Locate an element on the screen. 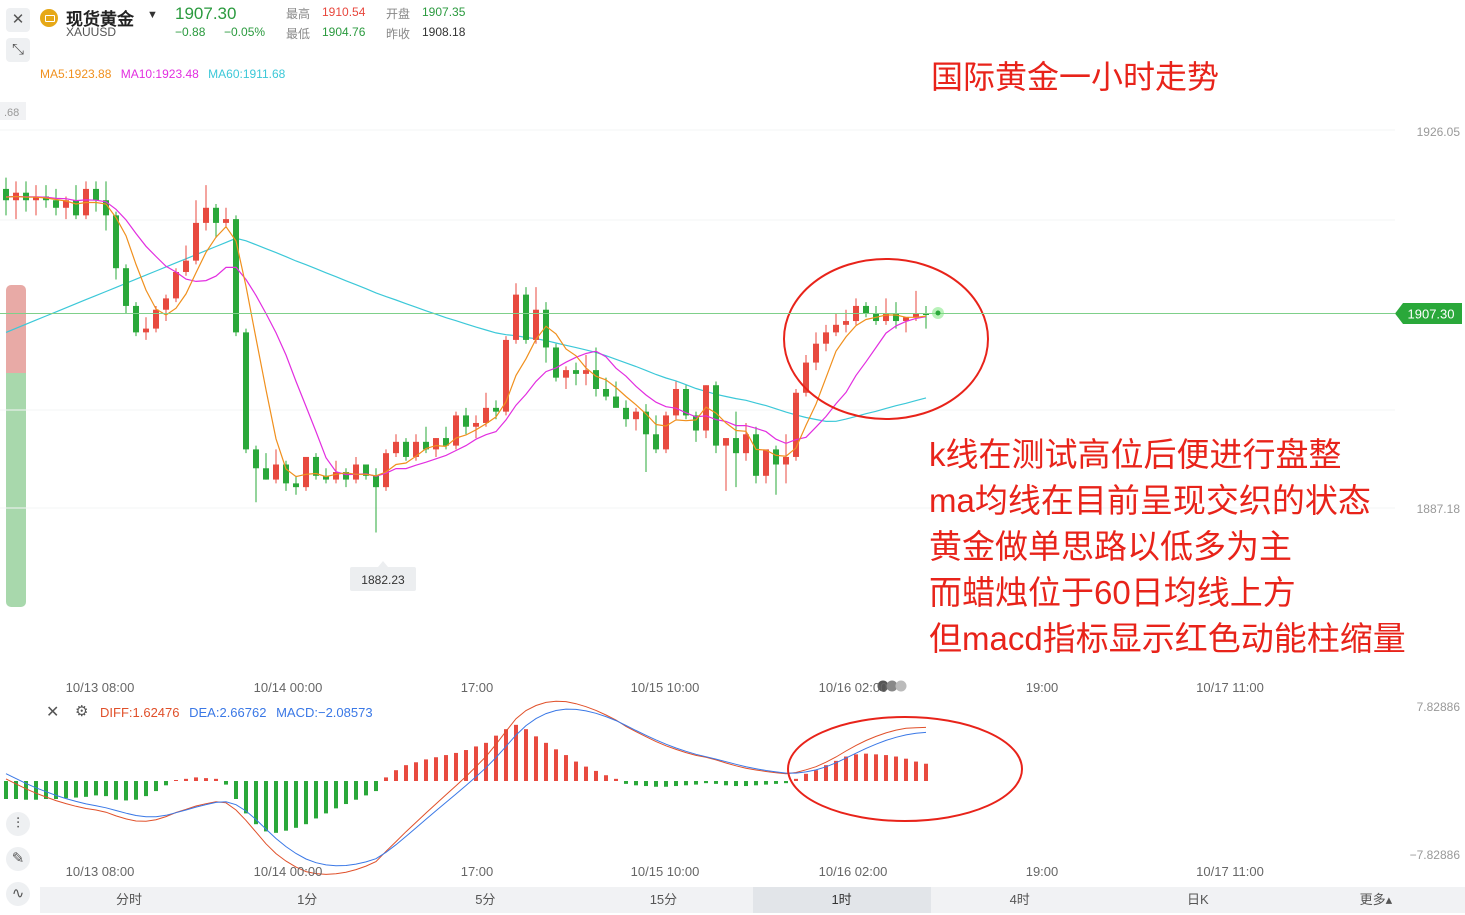 This screenshot has height=915, width=1465. close-indicator-icon: ✕ is located at coordinates (52, 712).